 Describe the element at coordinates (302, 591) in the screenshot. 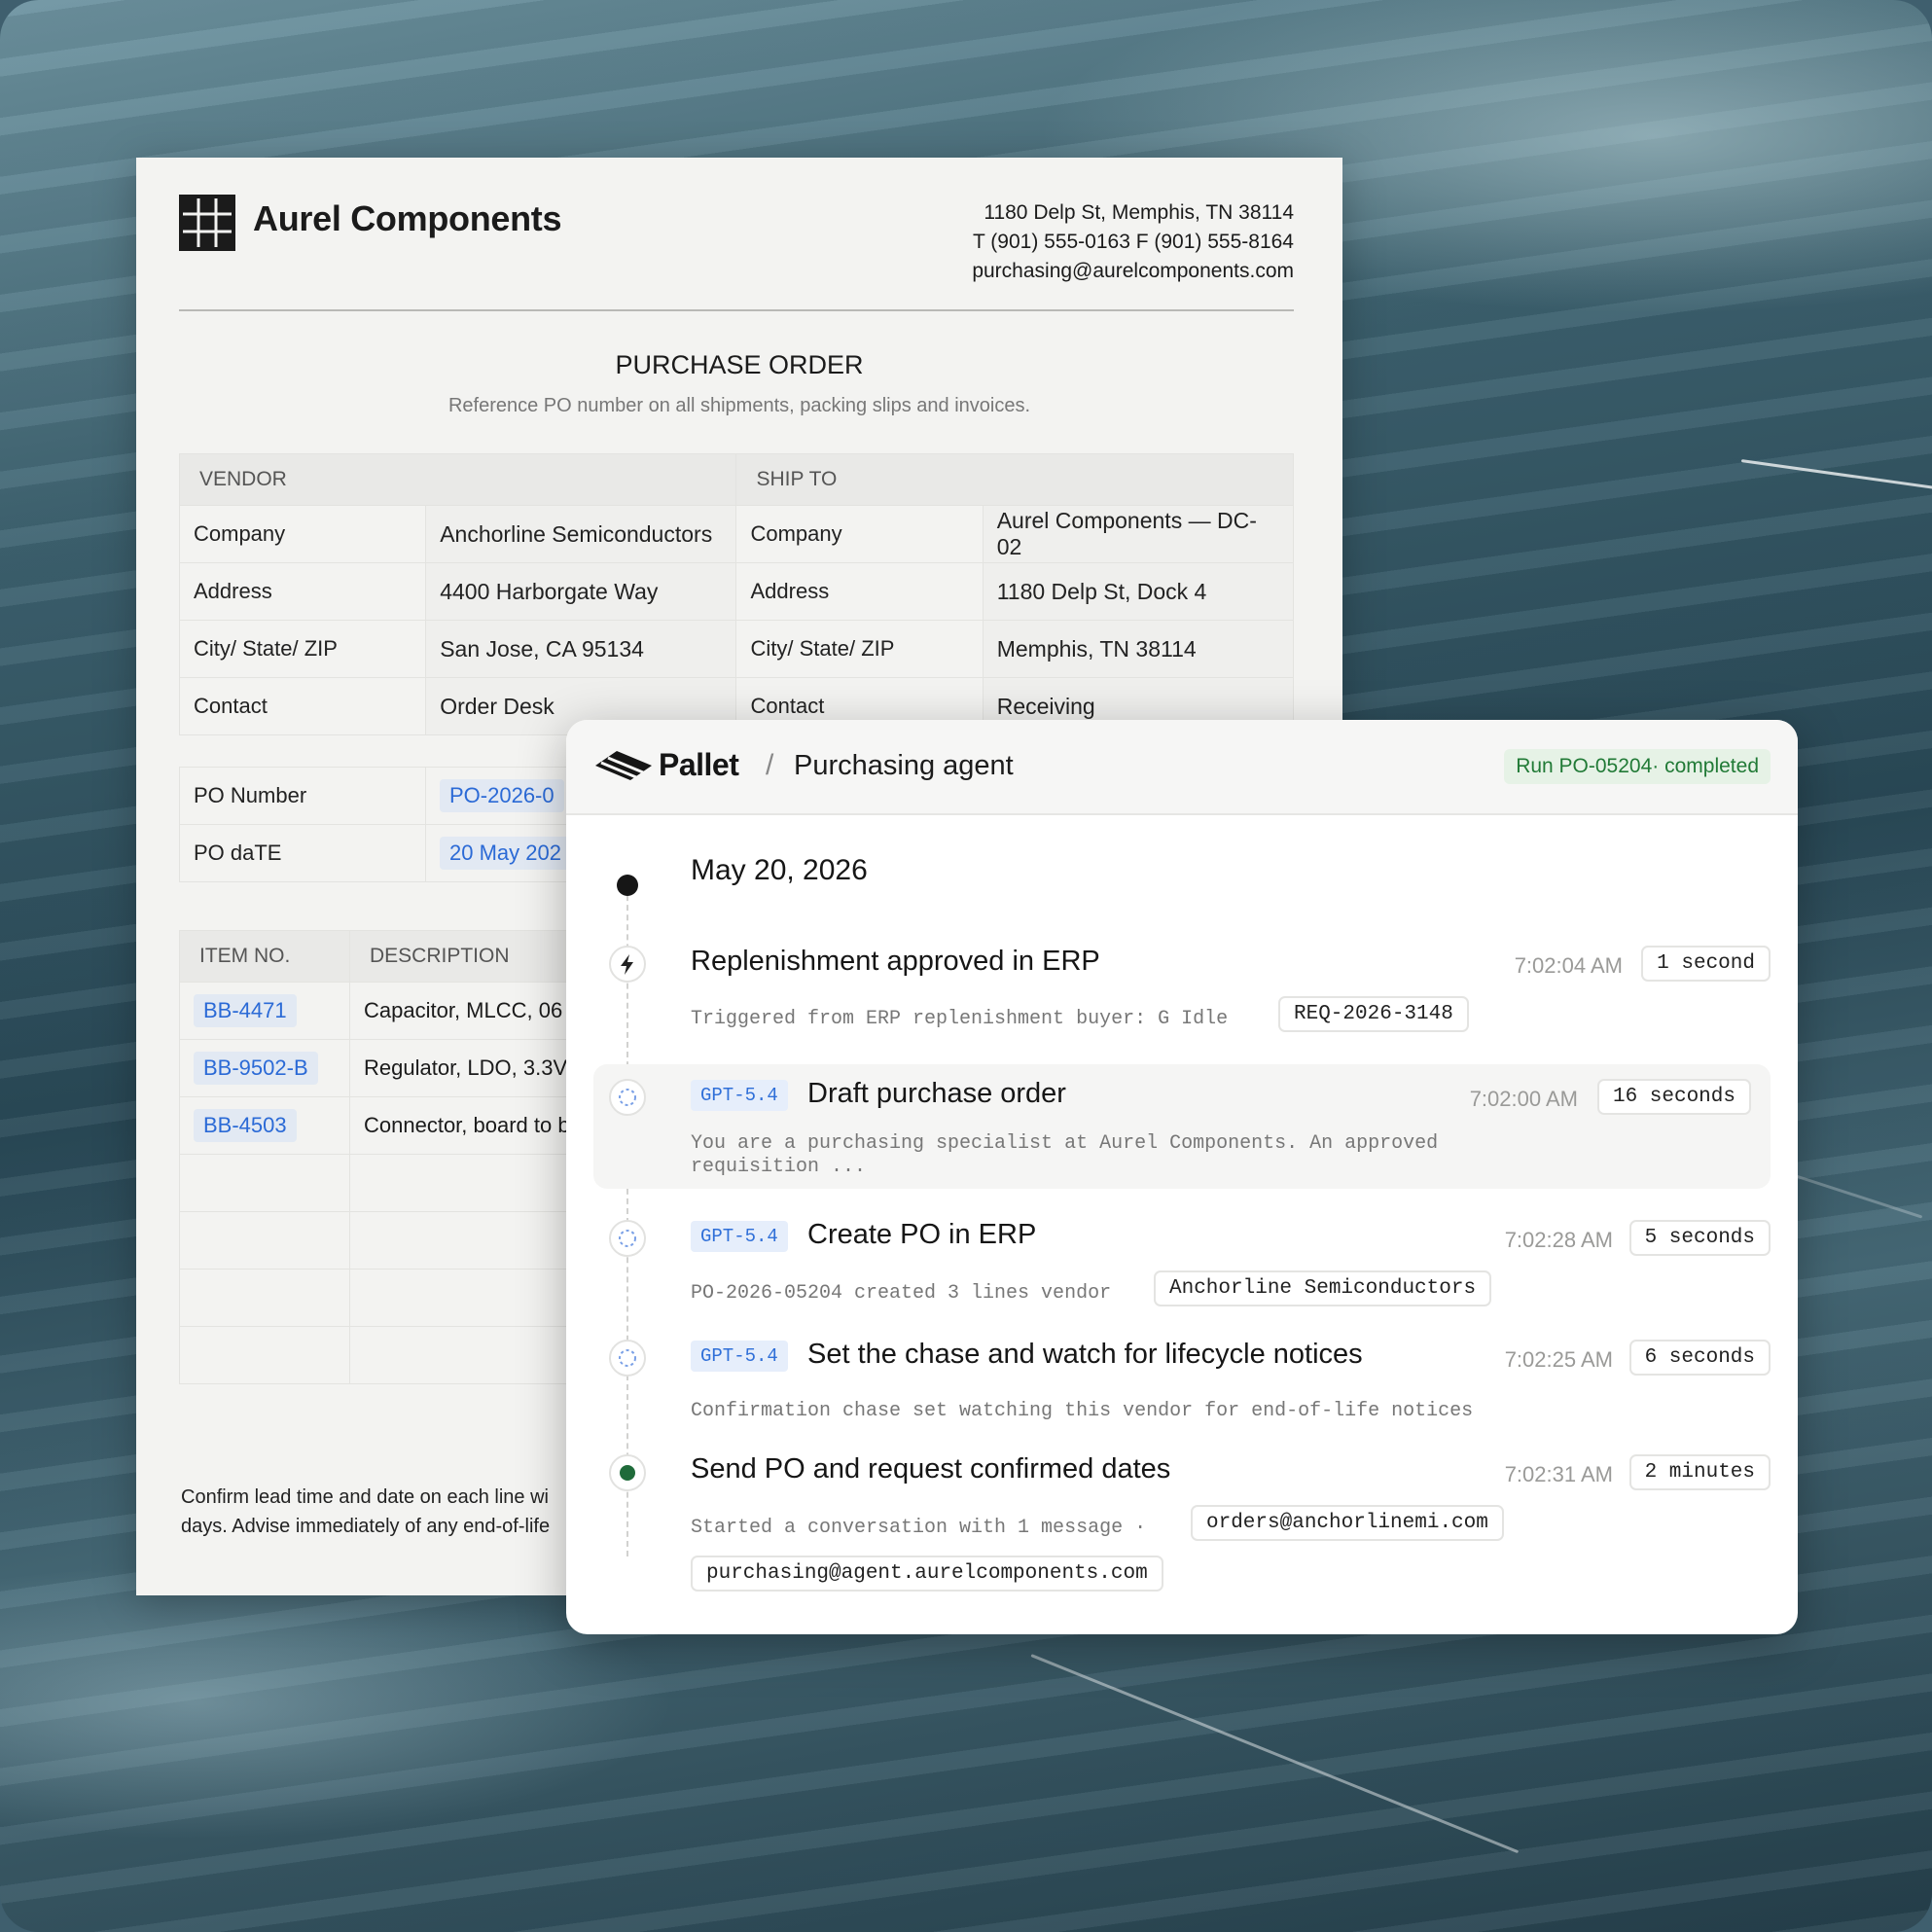

I see `vendor-label: Address` at that location.